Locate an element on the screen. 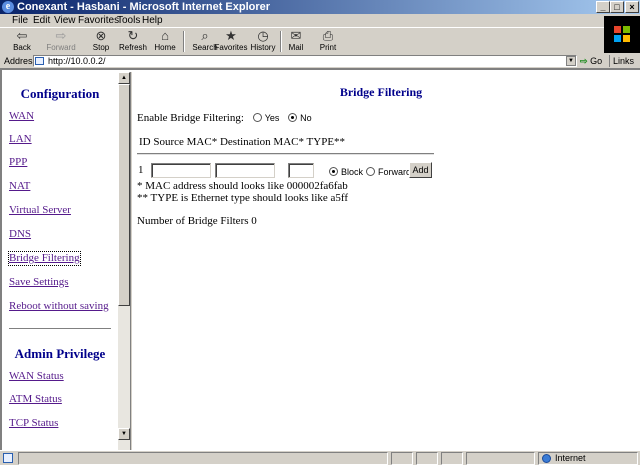  forward-arrow-icon: ⇨ is located at coordinates (61, 35).